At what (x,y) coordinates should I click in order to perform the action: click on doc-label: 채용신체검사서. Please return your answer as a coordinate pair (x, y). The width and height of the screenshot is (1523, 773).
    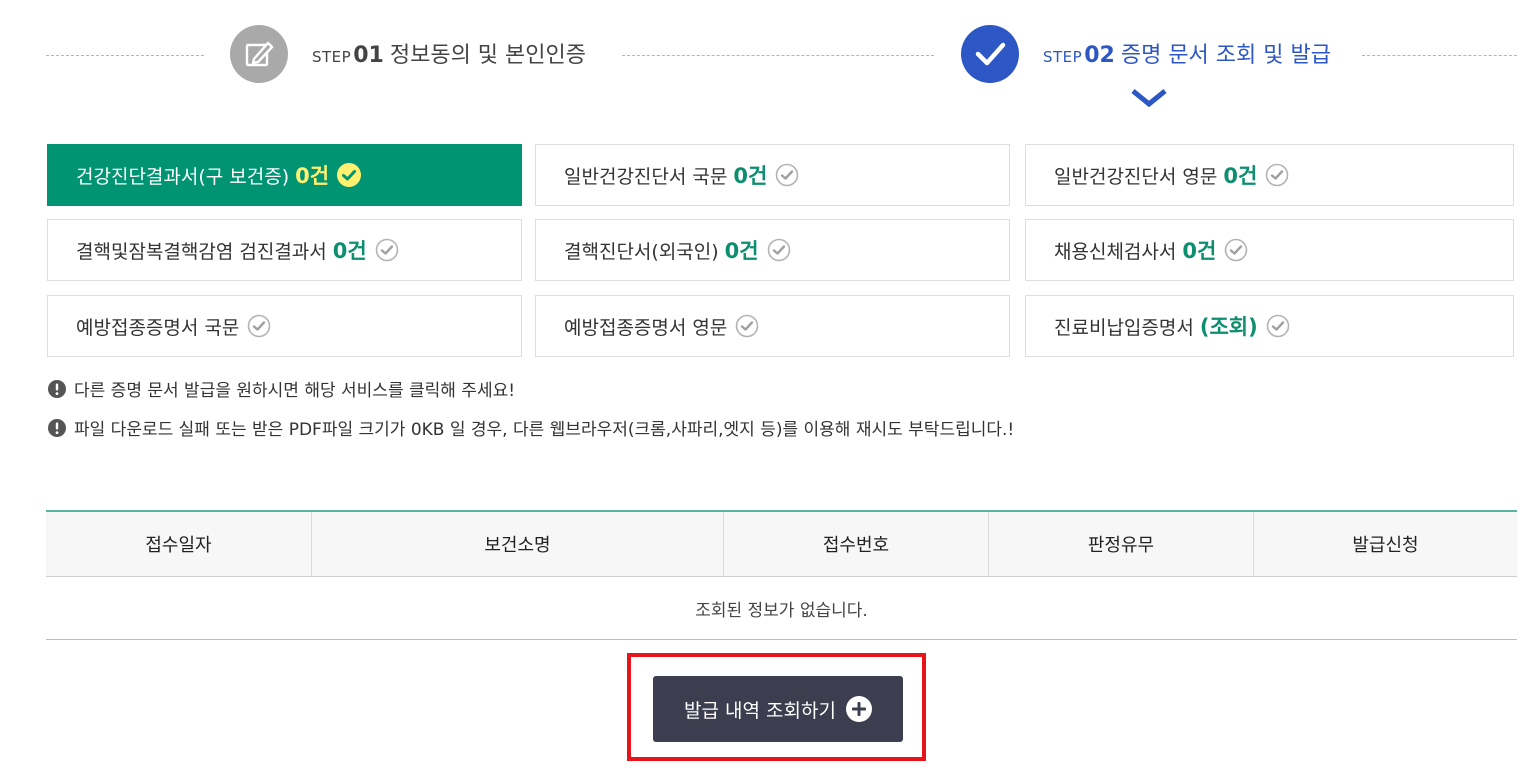
    Looking at the image, I should click on (1115, 251).